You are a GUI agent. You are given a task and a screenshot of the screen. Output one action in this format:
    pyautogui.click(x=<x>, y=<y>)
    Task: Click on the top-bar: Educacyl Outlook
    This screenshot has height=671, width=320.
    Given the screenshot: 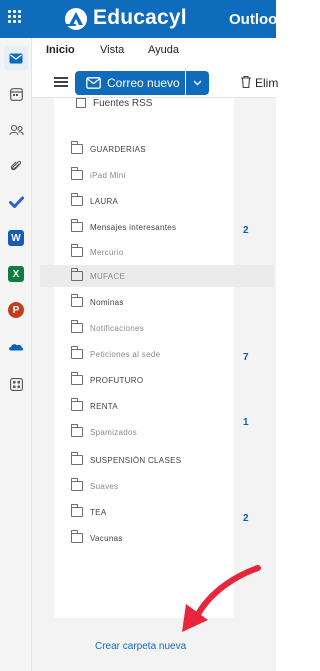 What is the action you would take?
    pyautogui.click(x=143, y=19)
    